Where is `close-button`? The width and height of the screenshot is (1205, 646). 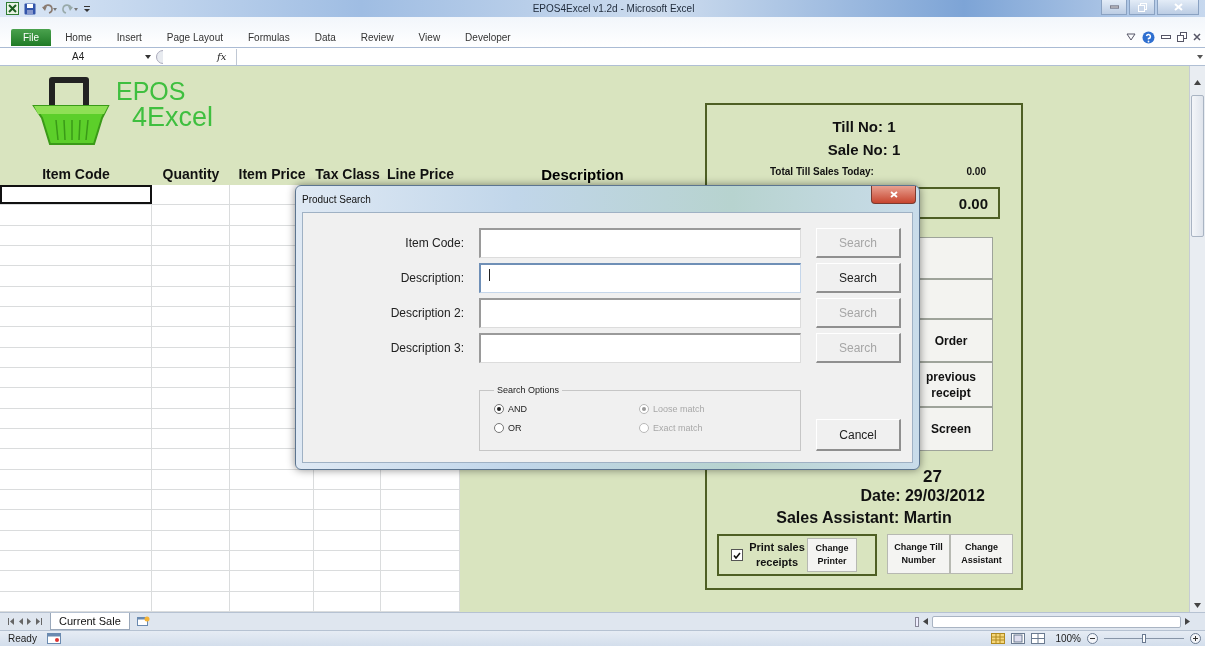
close-button is located at coordinates (893, 195).